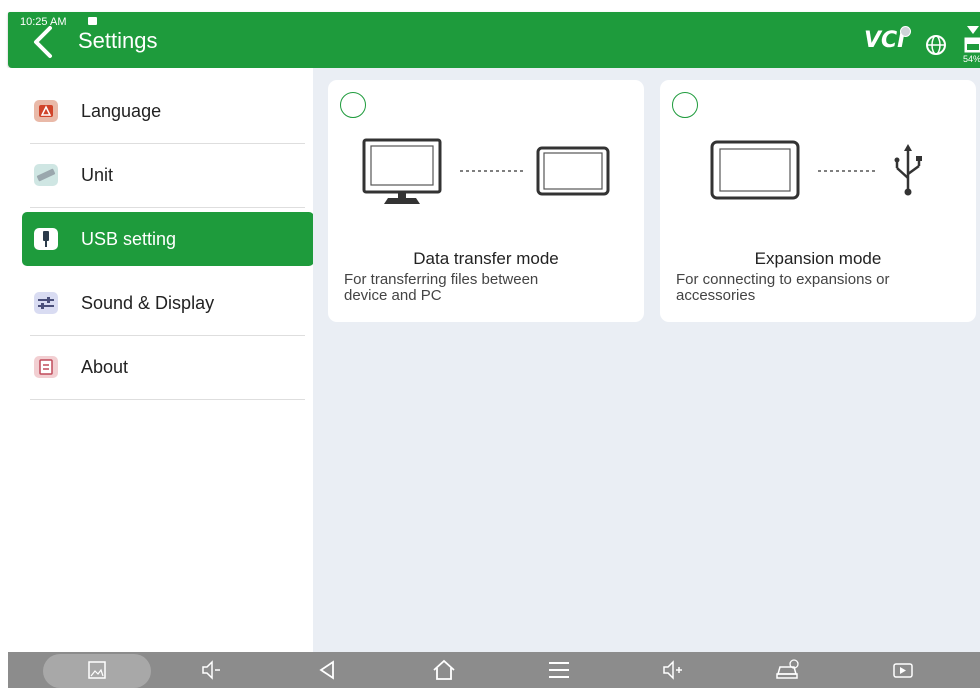  I want to click on screenshot-icon, so click(97, 670).